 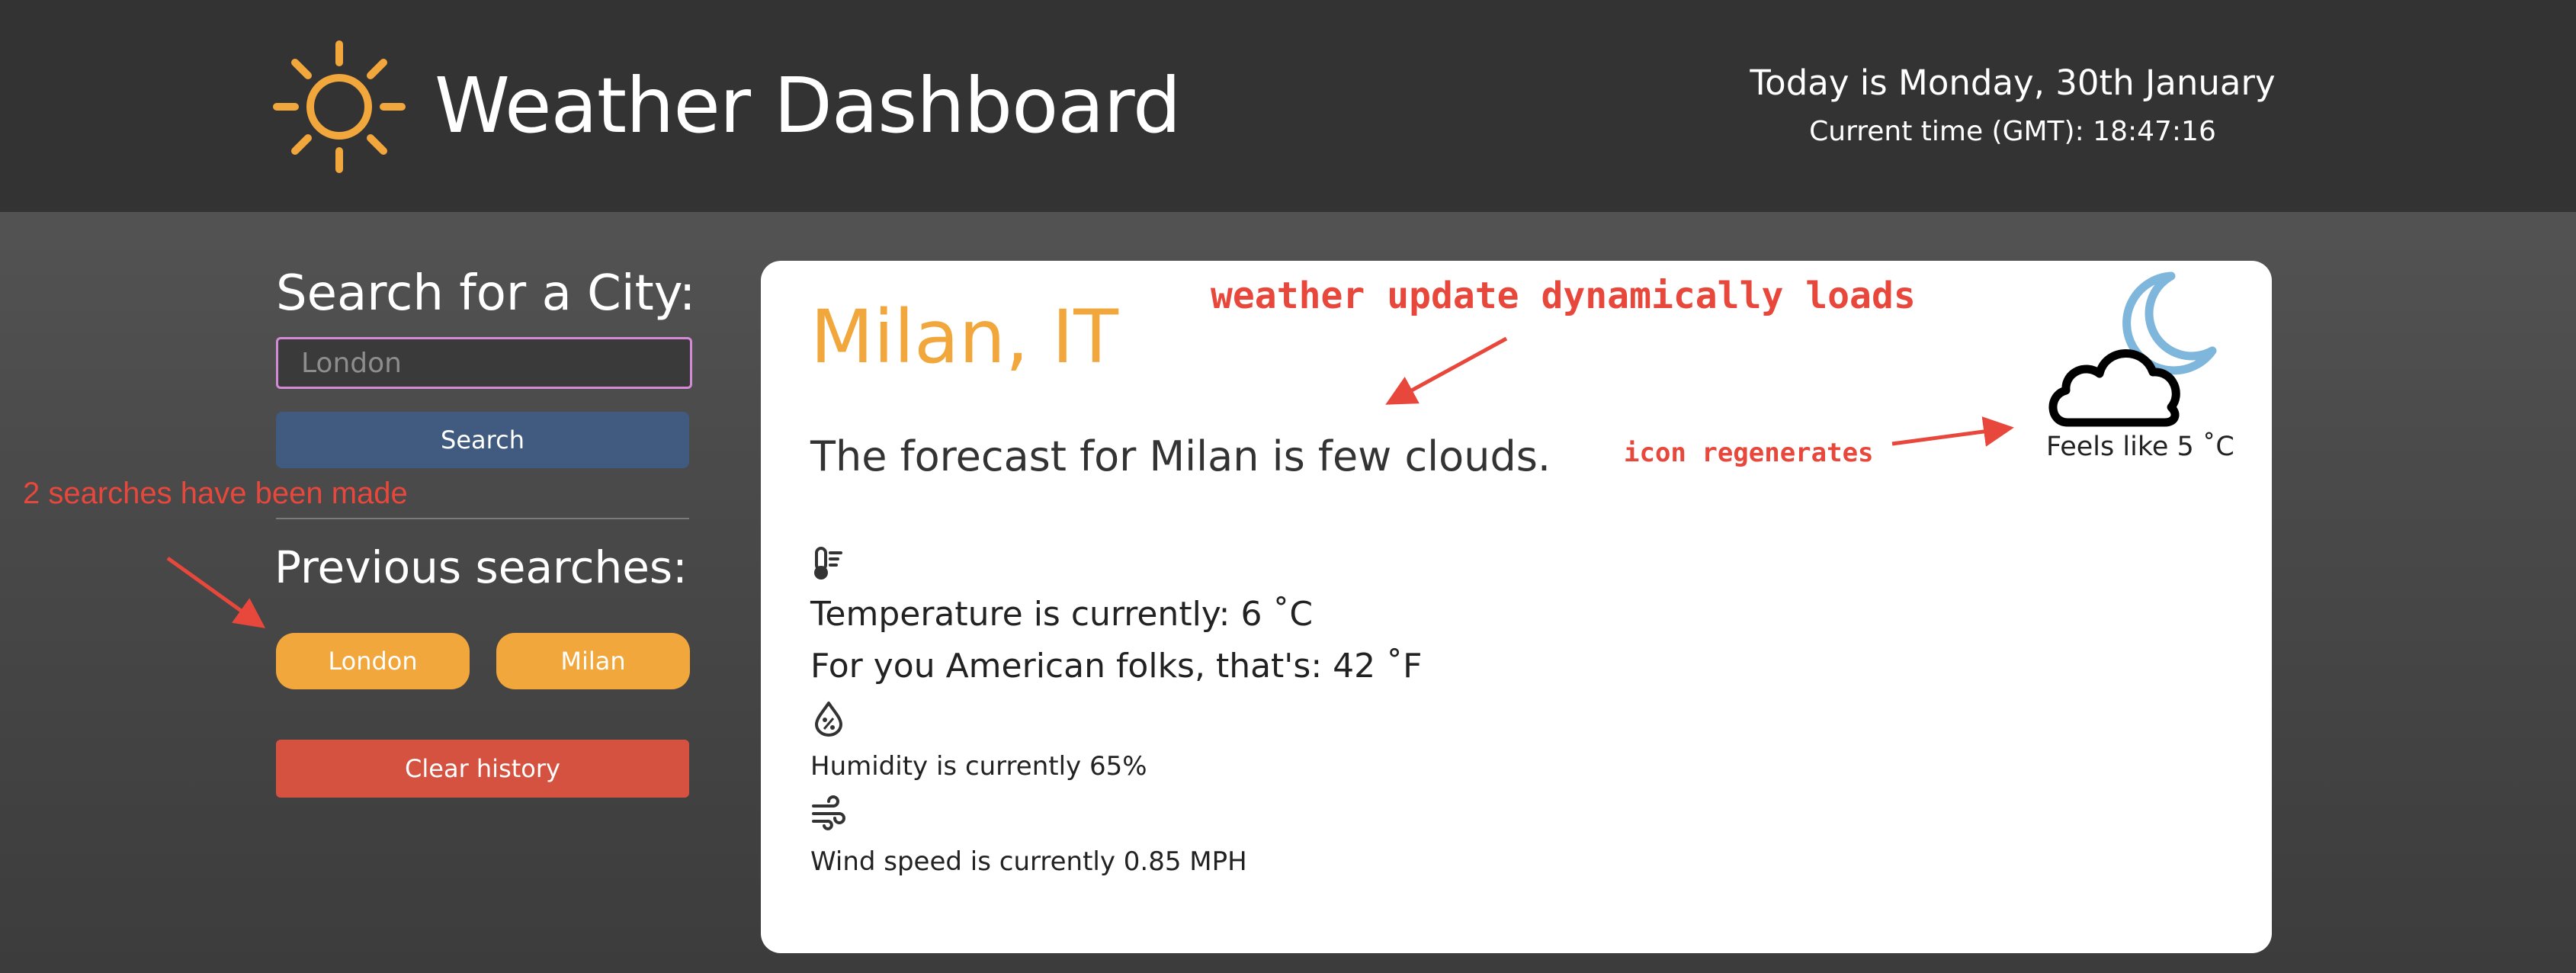 I want to click on annotation-icon-regenerates: icon regenerates, so click(x=1749, y=453).